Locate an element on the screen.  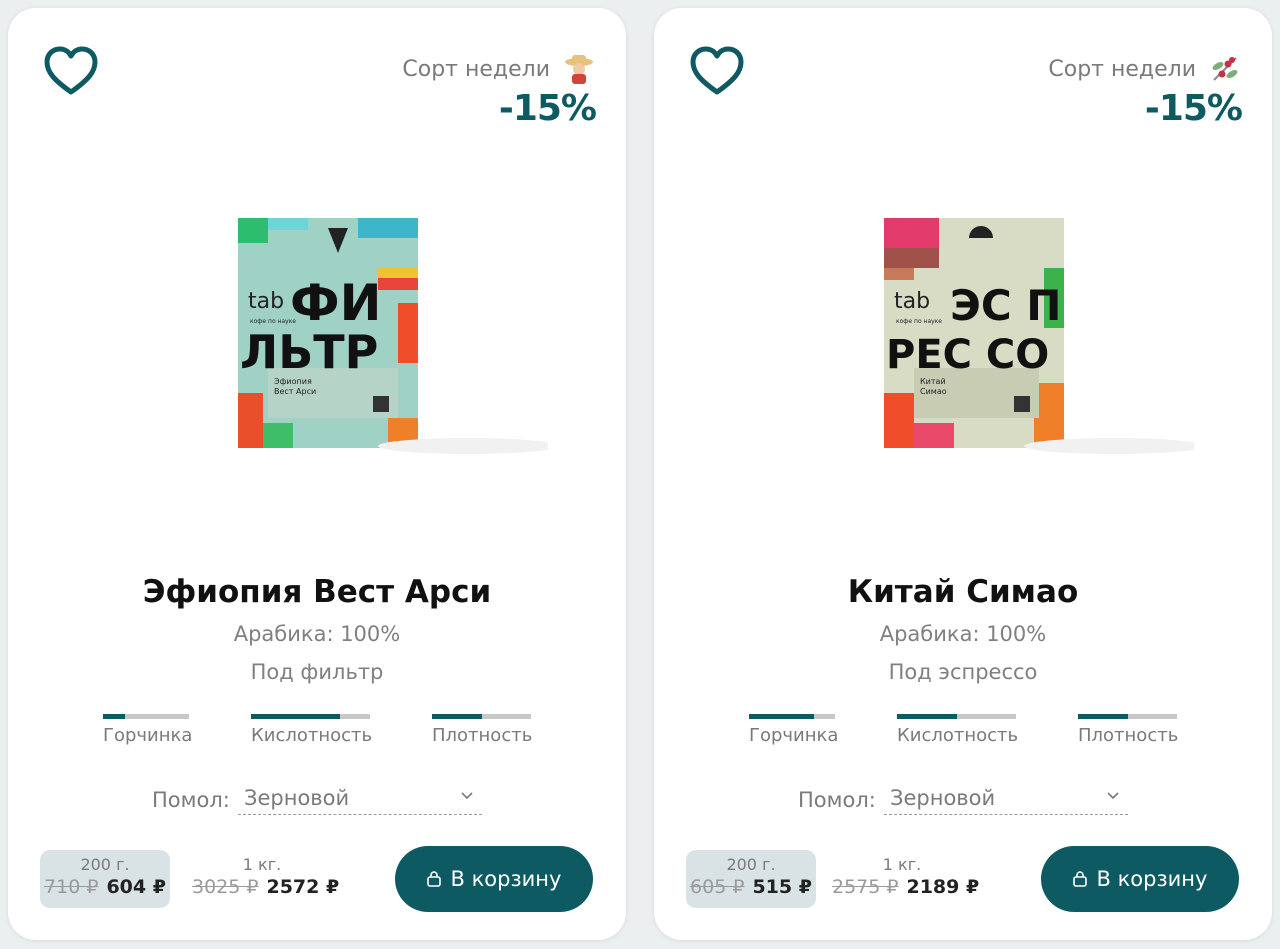
package-word-line2: ЛЬТР is located at coordinates (309, 352).